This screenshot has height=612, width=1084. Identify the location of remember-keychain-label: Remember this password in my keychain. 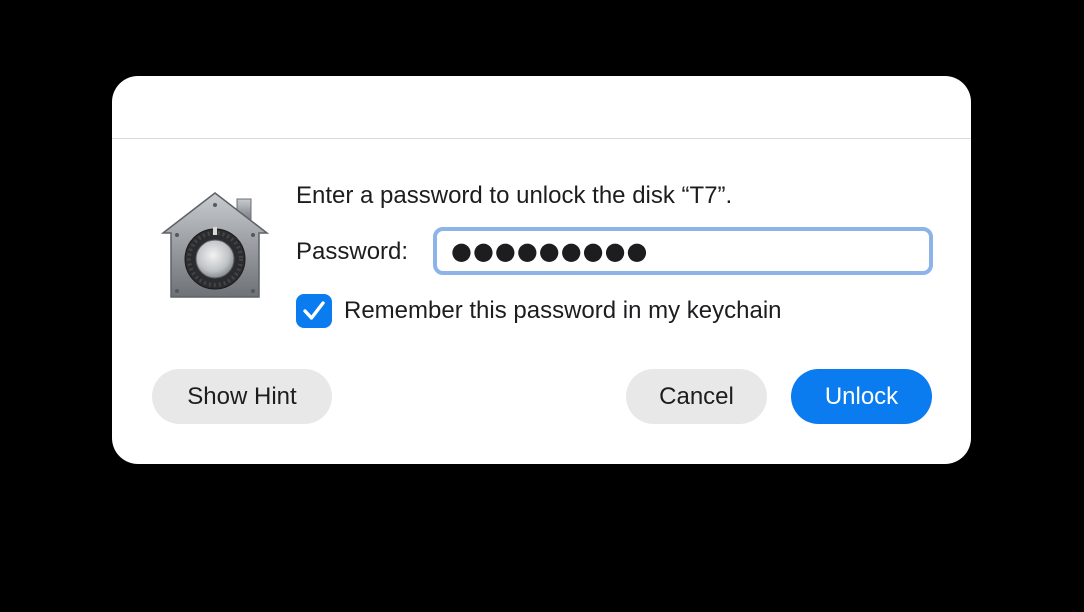
(563, 311).